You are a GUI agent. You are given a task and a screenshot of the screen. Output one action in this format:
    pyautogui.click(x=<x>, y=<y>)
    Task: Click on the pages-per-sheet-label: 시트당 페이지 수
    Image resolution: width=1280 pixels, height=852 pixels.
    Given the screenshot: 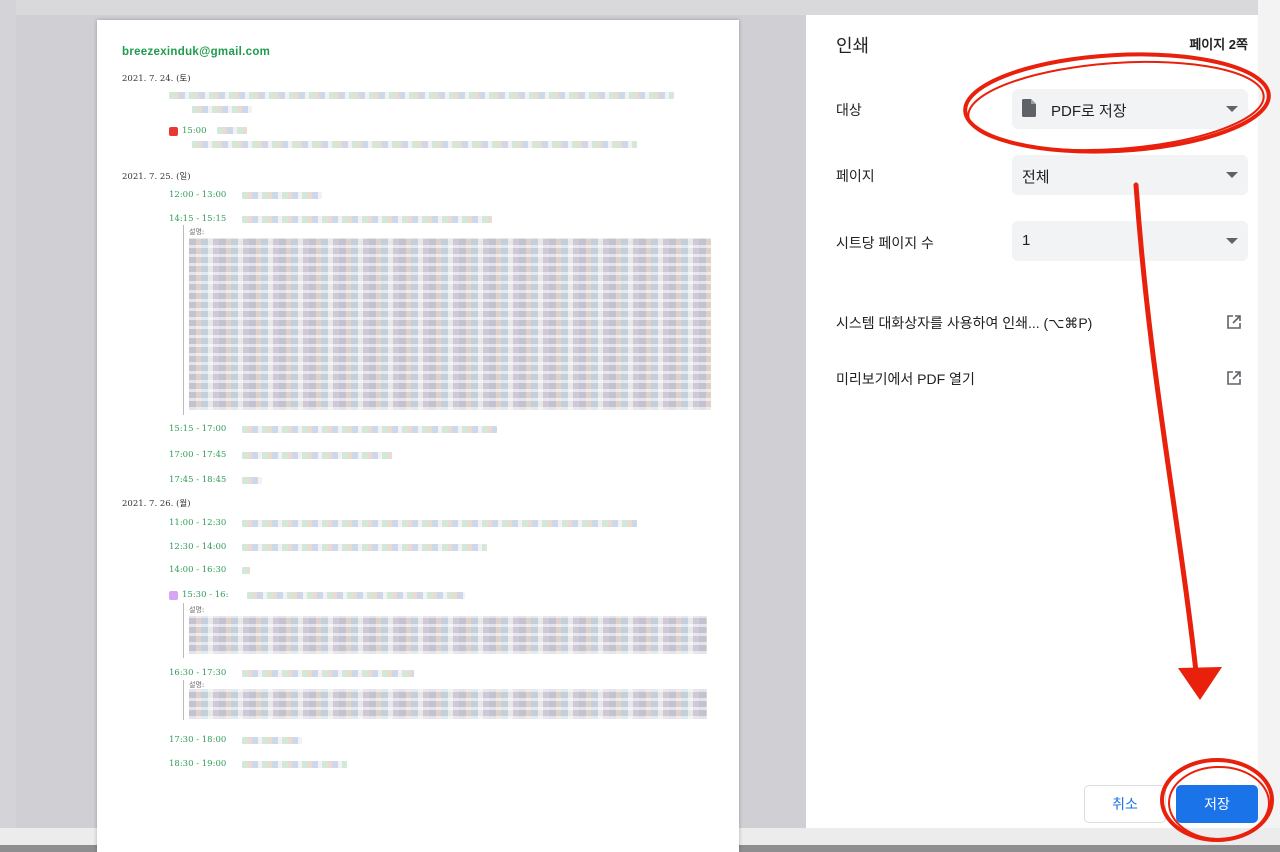 What is the action you would take?
    pyautogui.click(x=885, y=243)
    